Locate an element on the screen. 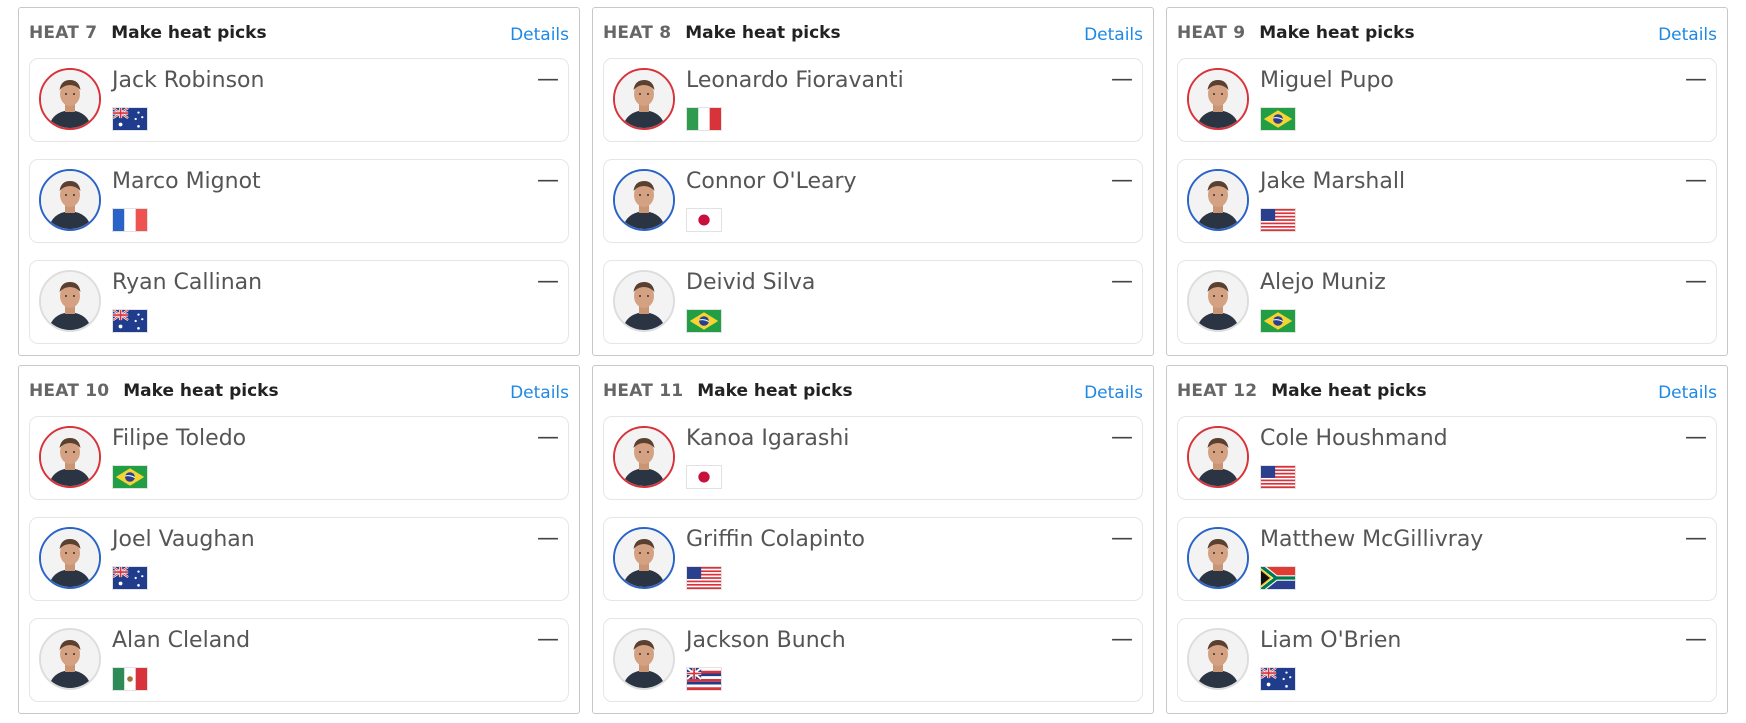  surfer-name: Alan Cleland is located at coordinates (181, 640).